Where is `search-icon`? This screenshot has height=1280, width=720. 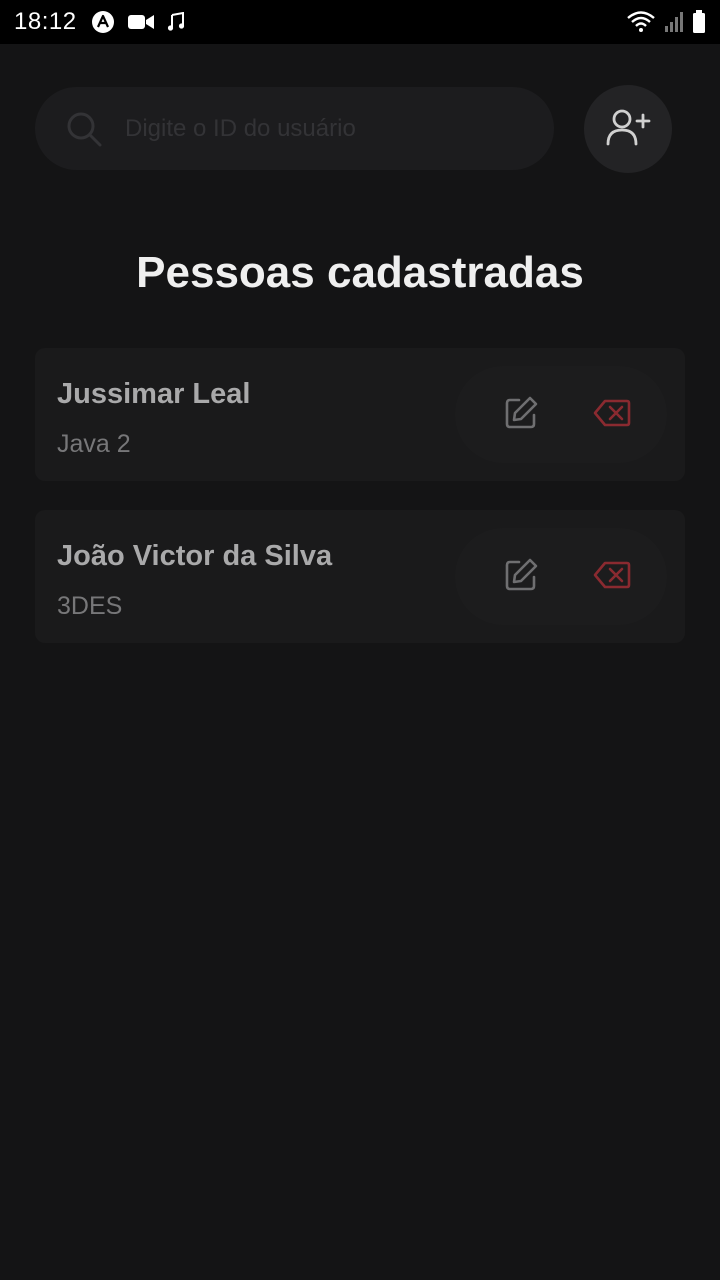 search-icon is located at coordinates (84, 129).